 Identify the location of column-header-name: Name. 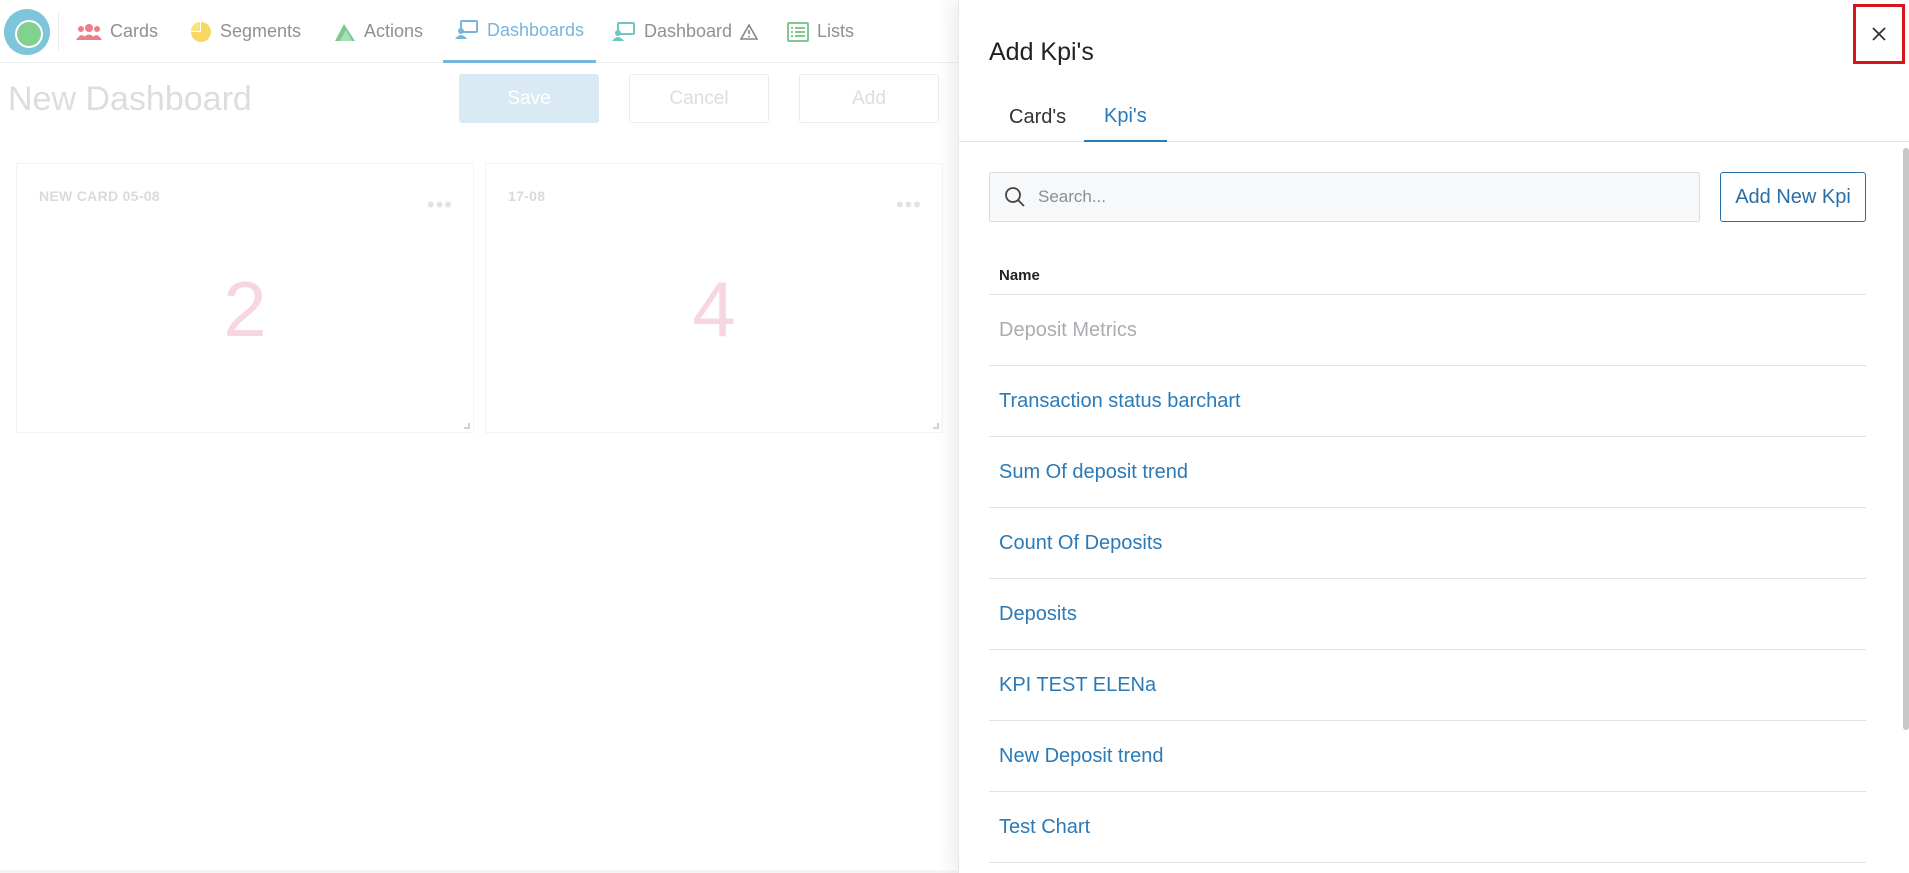
(1427, 276).